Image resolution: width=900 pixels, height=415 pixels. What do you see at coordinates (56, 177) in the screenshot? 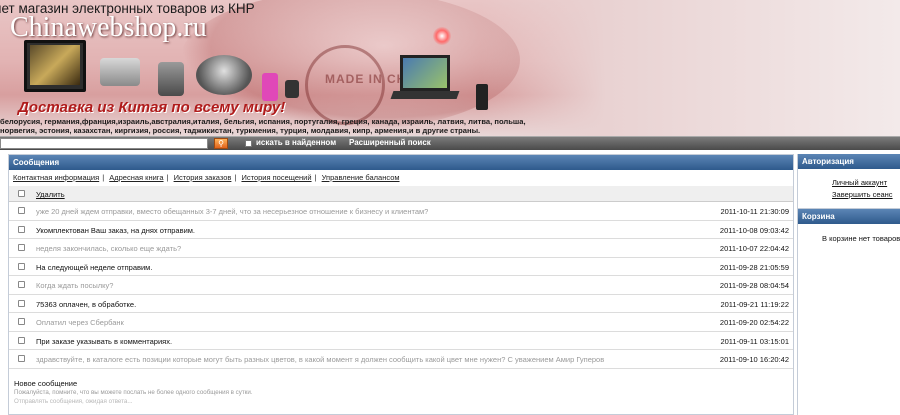
I see `link-contact-info: Контактная информация` at bounding box center [56, 177].